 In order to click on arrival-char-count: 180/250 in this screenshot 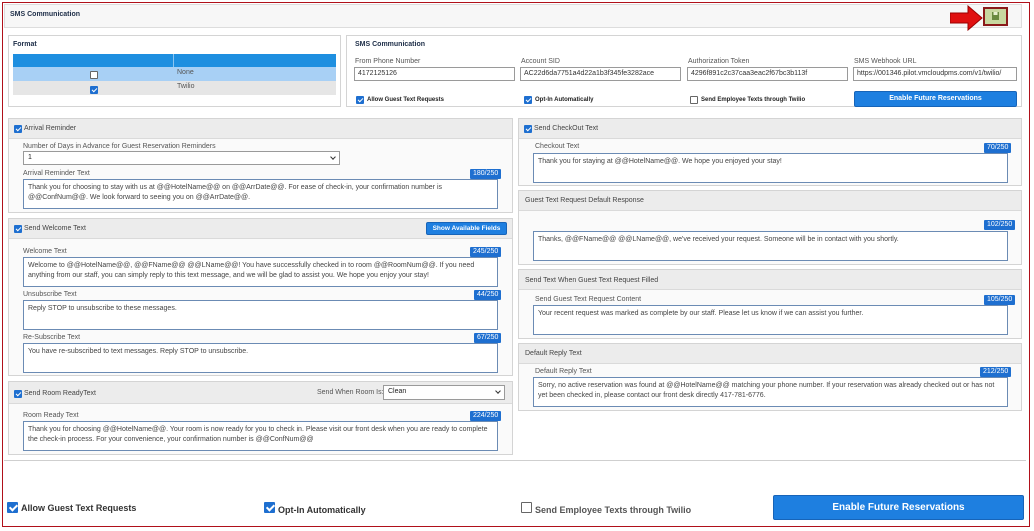, I will do `click(486, 174)`.